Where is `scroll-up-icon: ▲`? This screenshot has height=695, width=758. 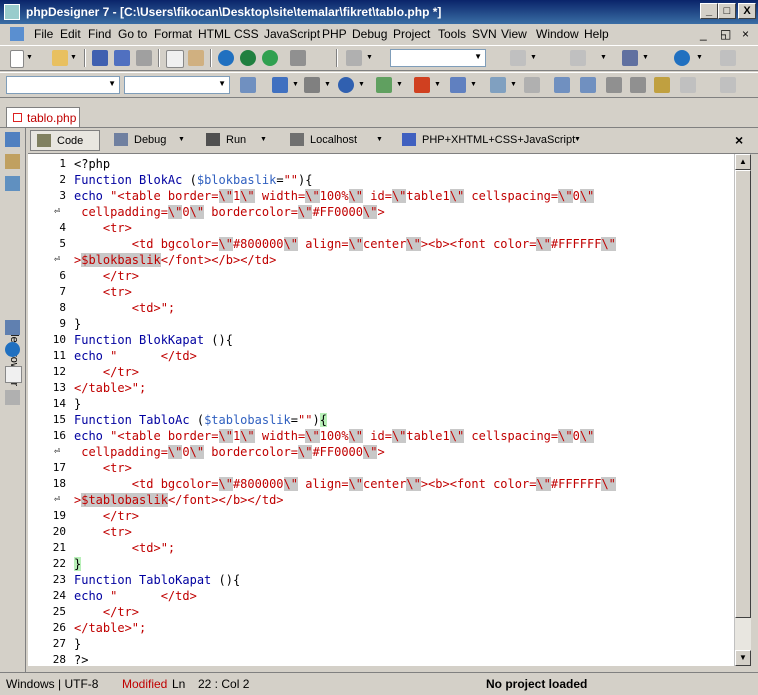 scroll-up-icon: ▲ is located at coordinates (743, 162).